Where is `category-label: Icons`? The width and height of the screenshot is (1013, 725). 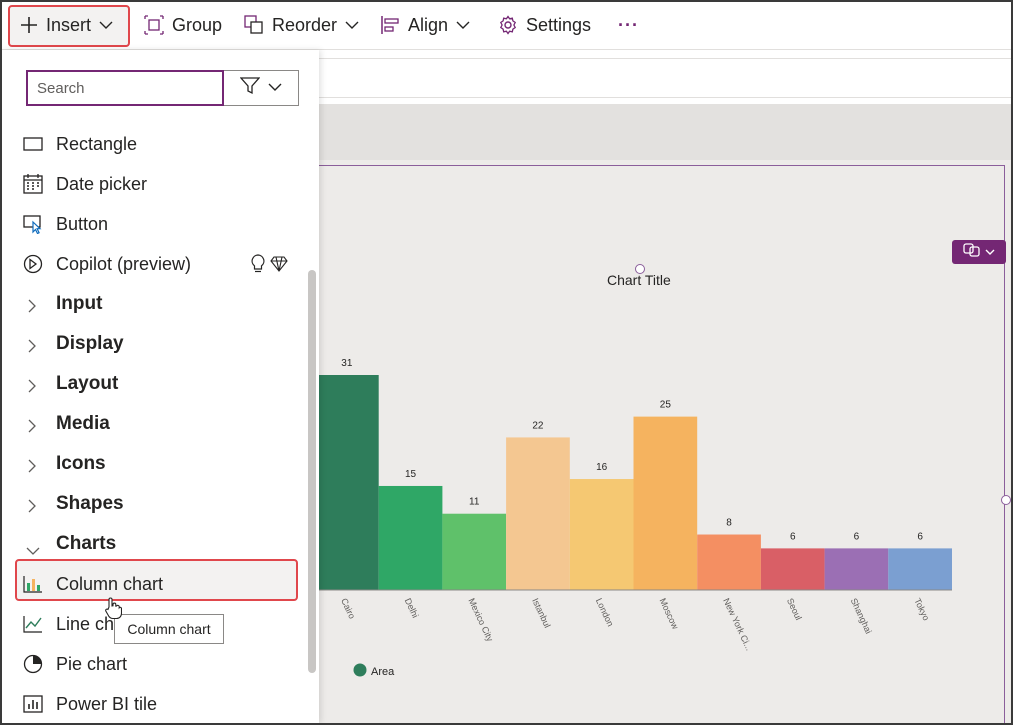
category-label: Icons is located at coordinates (81, 463).